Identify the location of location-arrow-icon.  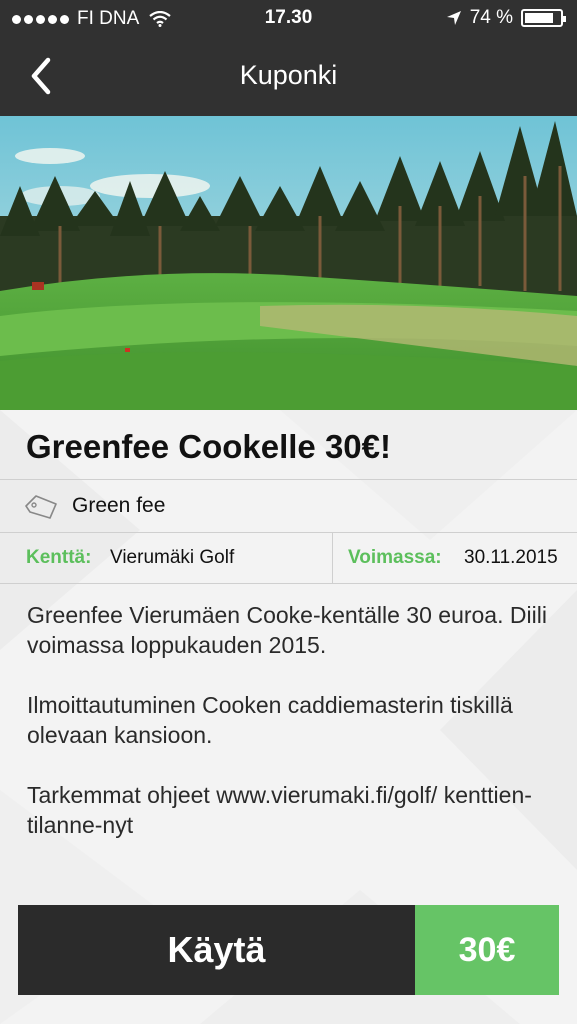
(453, 18).